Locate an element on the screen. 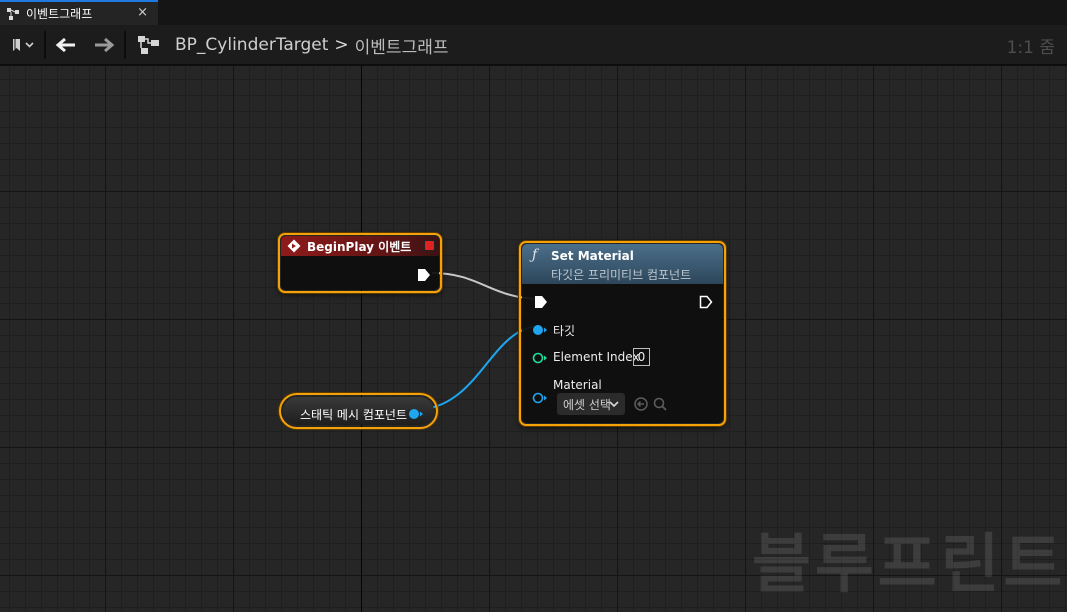 This screenshot has height=612, width=1067. toolbar: BP_CylinderTarget > 이벤트그래프 1:1 줌 is located at coordinates (533, 45).